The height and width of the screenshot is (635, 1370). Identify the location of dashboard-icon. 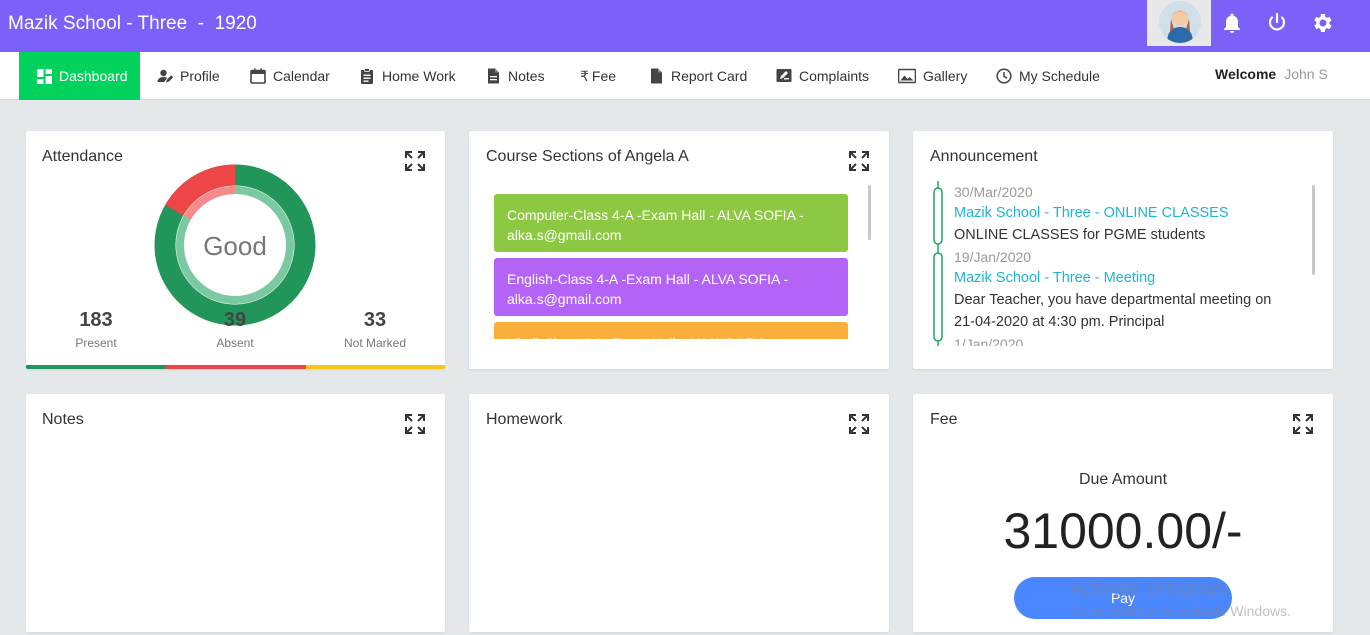
(44, 76).